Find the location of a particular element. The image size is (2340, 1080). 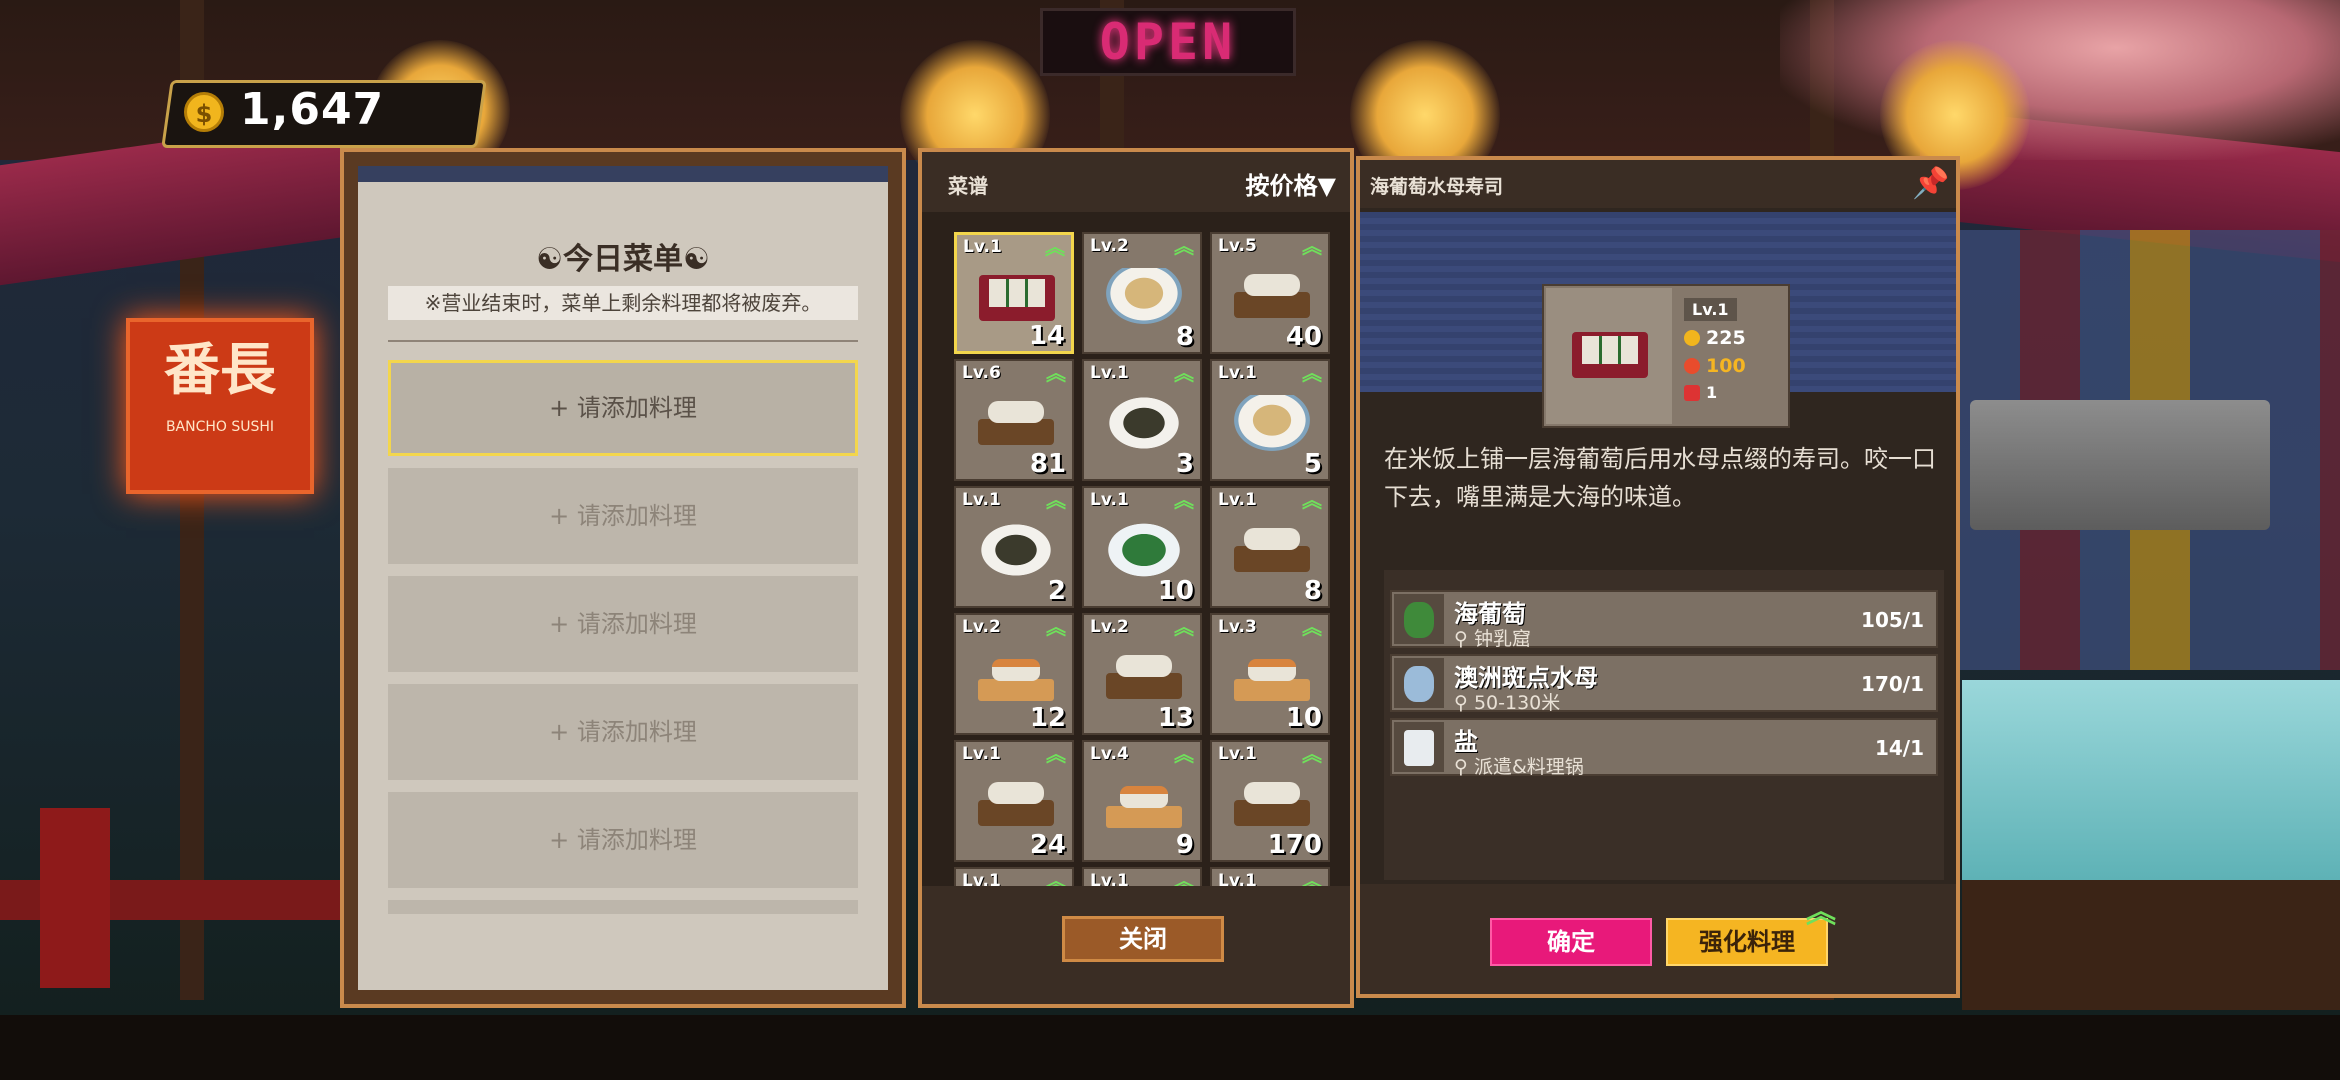

divider is located at coordinates (623, 341).